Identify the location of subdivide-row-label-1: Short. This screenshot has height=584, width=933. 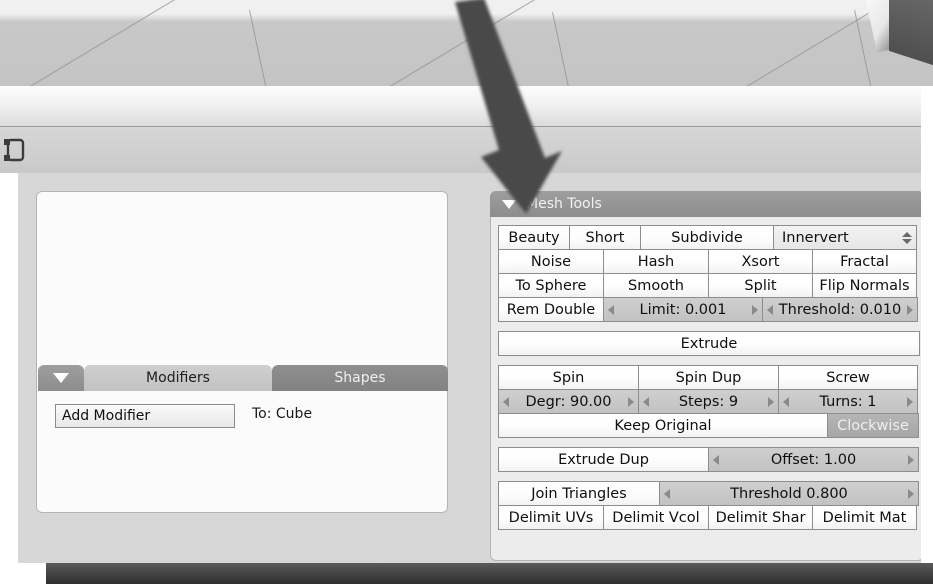
(605, 237).